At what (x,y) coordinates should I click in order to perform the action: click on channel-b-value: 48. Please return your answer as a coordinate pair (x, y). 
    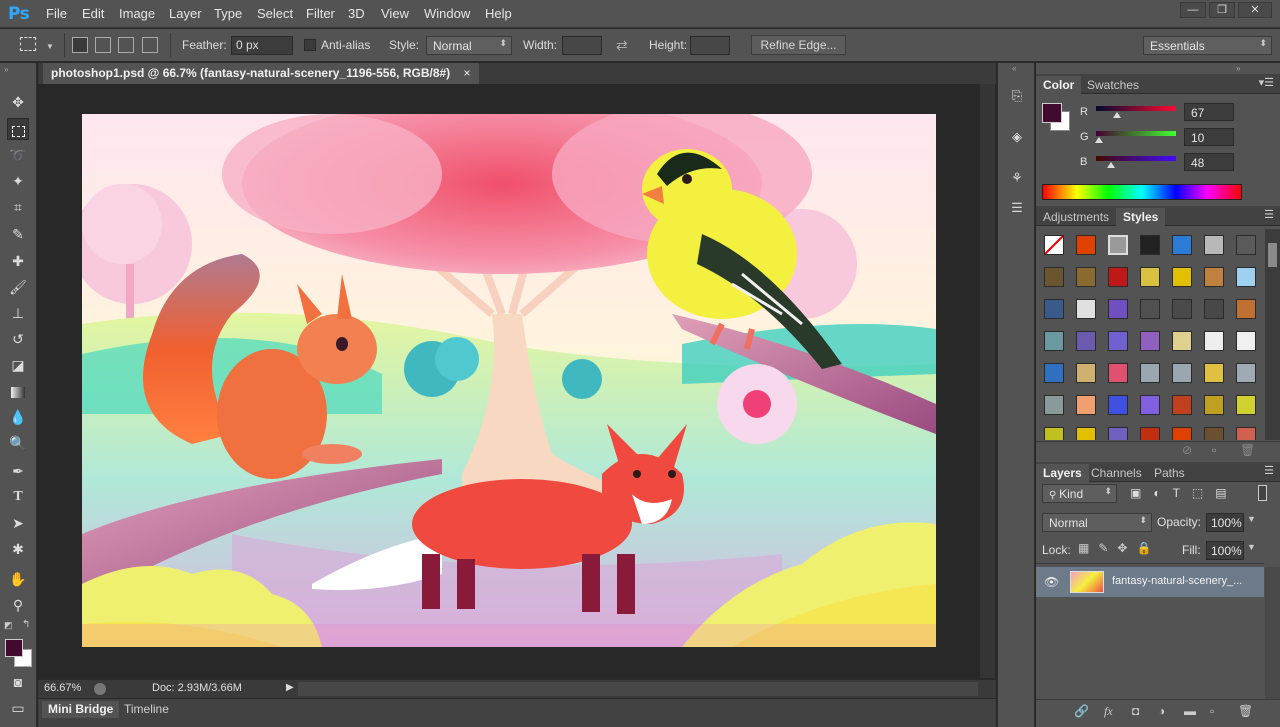
    Looking at the image, I should click on (1209, 162).